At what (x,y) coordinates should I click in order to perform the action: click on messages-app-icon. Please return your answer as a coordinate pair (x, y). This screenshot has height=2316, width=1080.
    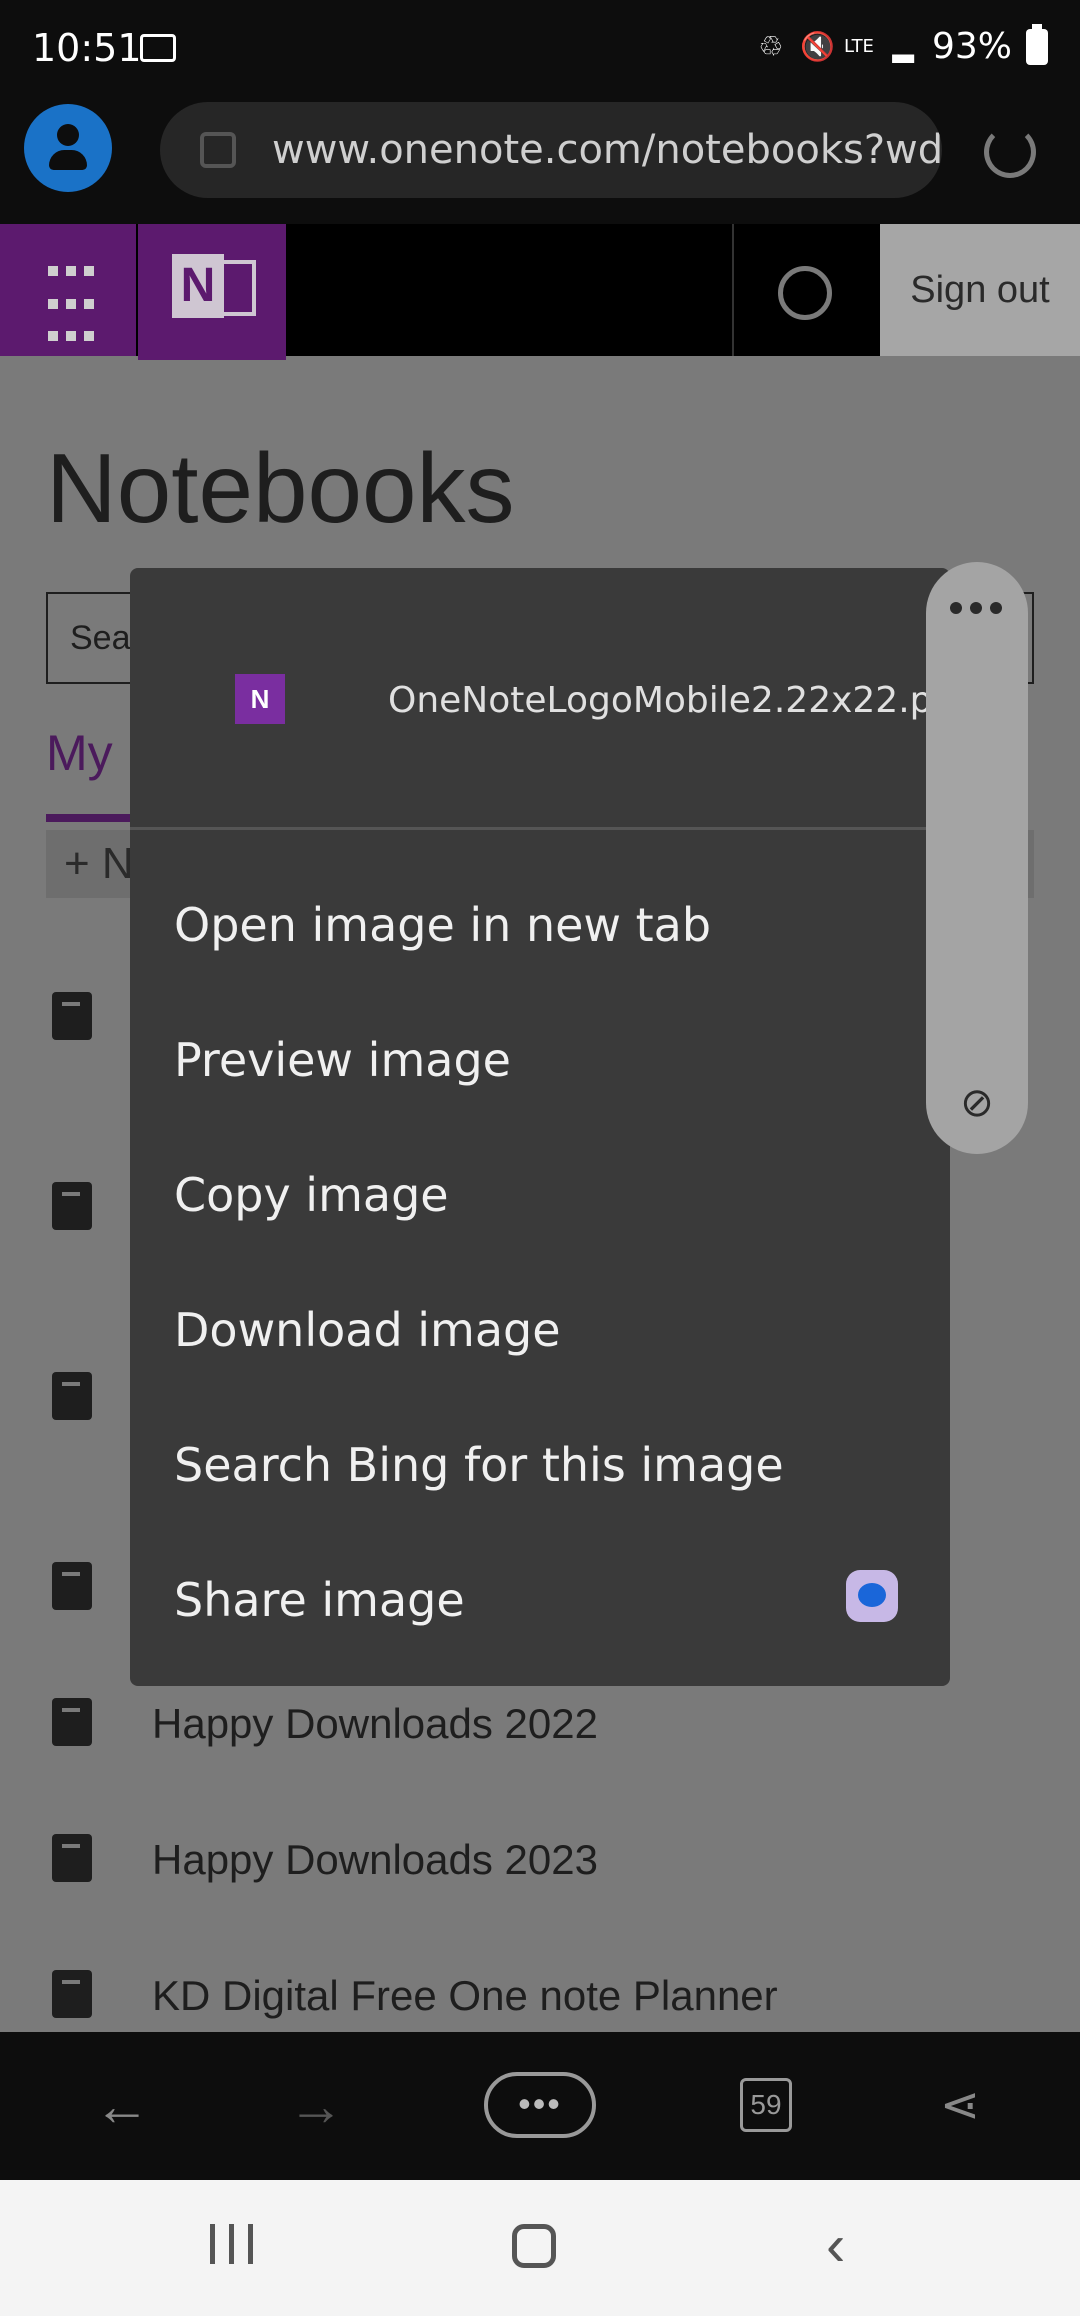
    Looking at the image, I should click on (872, 1596).